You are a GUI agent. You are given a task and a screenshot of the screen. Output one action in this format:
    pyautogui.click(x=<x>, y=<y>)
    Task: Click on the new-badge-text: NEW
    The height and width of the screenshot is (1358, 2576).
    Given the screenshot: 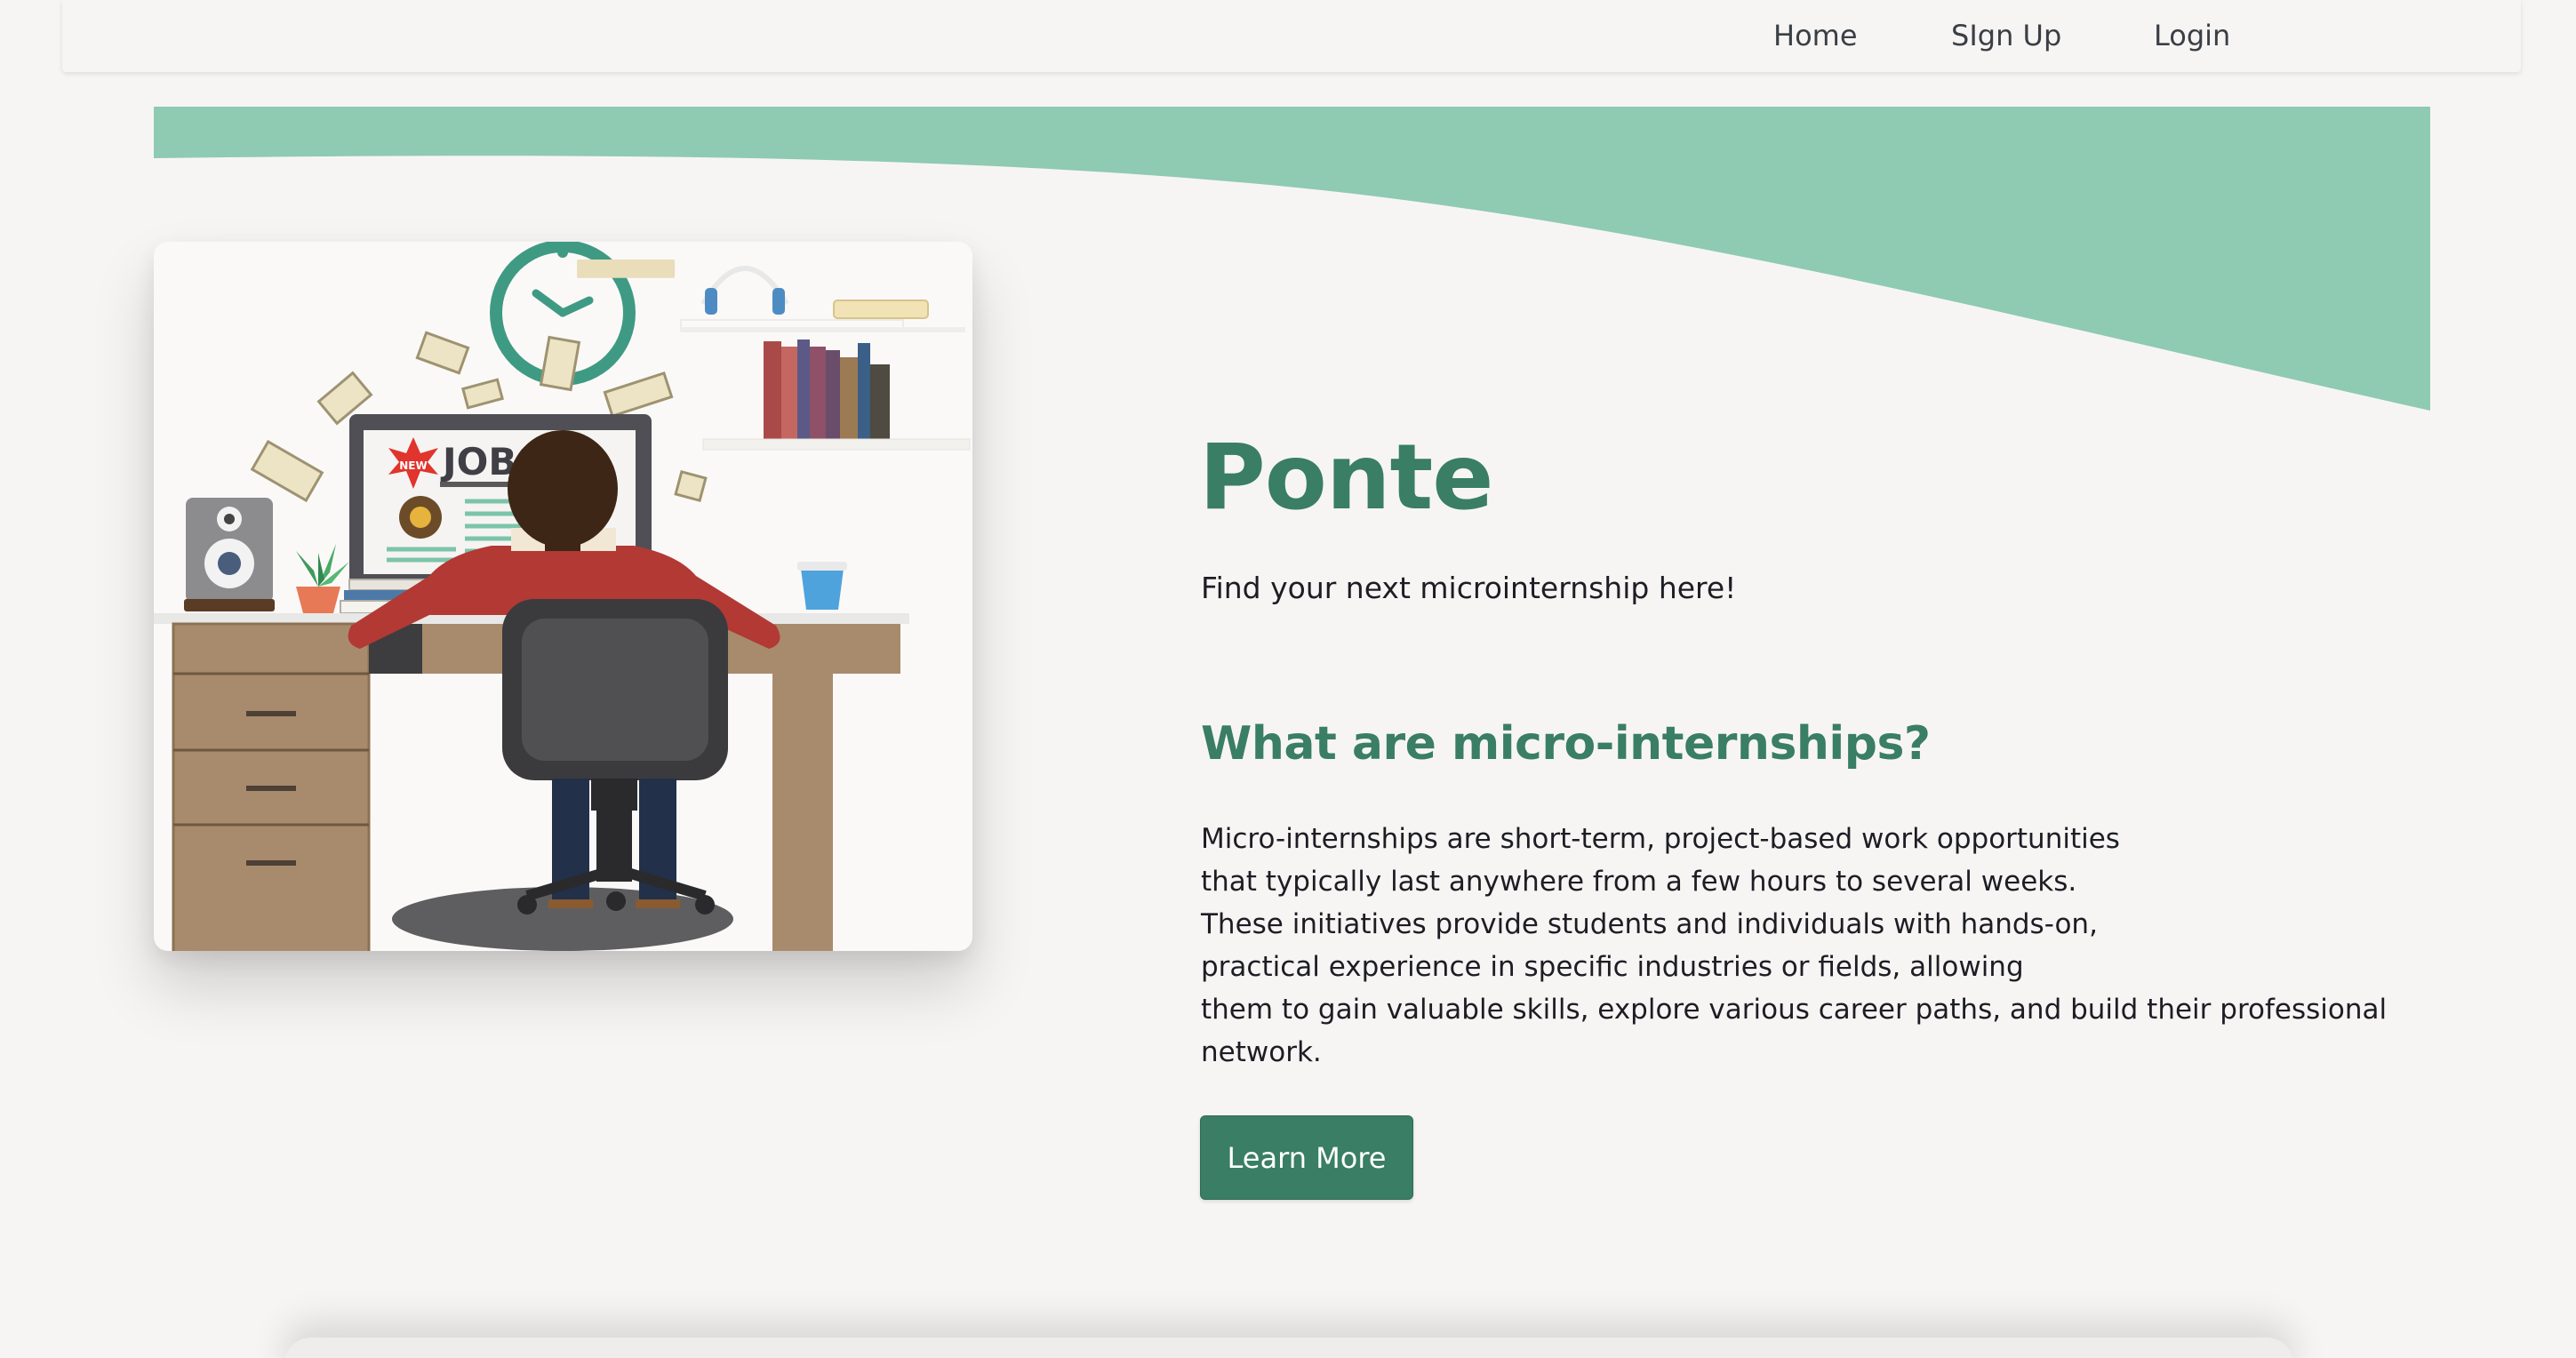 What is the action you would take?
    pyautogui.click(x=413, y=466)
    